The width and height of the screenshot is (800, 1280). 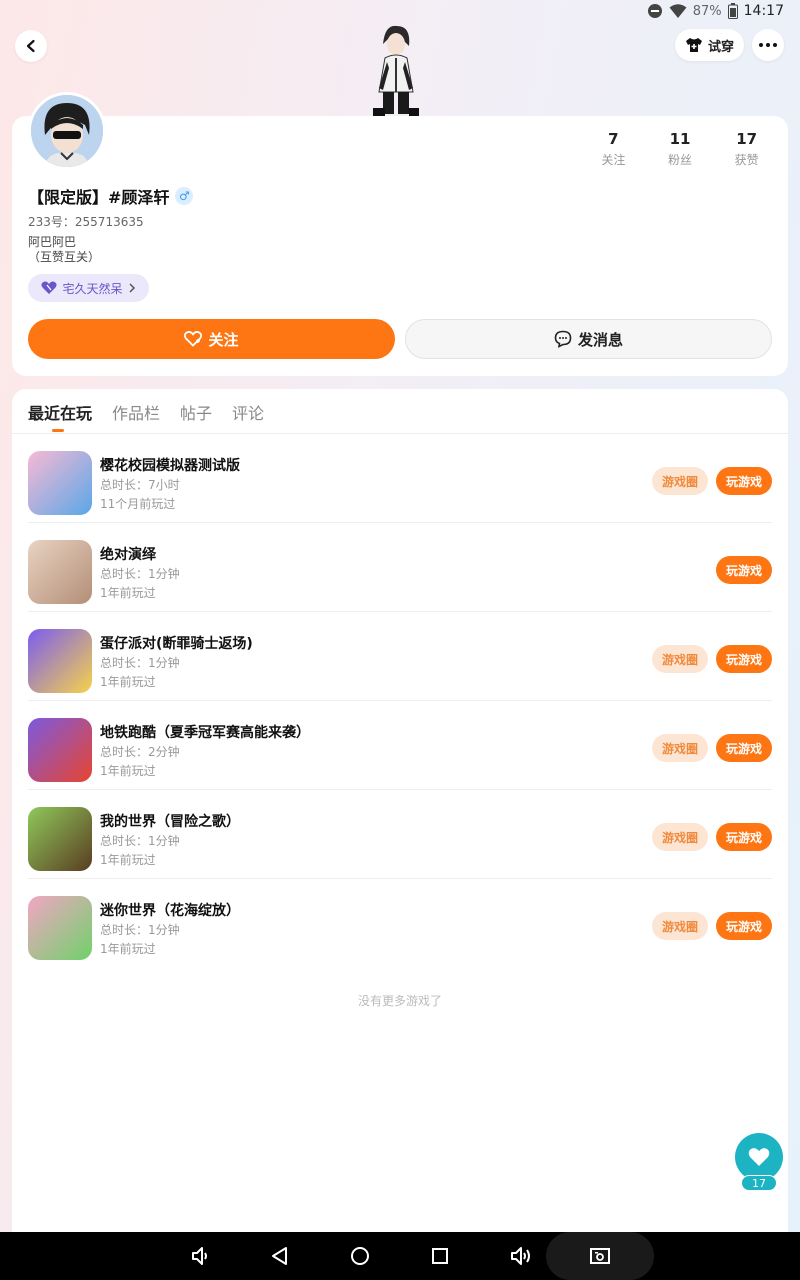 I want to click on like-button, so click(x=759, y=1157).